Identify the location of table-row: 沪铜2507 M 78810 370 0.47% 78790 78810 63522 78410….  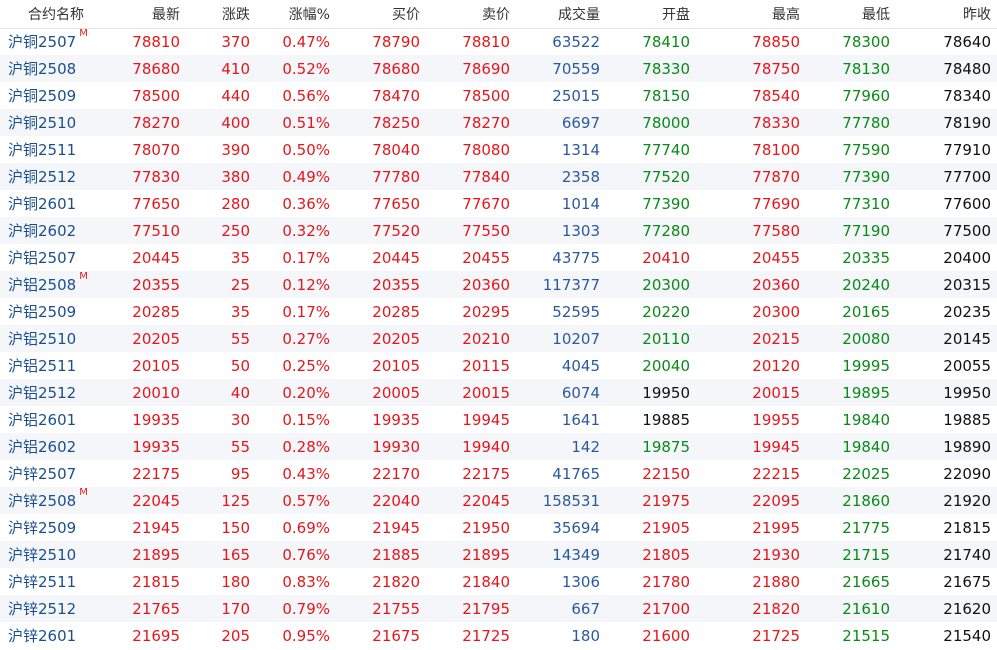
(498, 41).